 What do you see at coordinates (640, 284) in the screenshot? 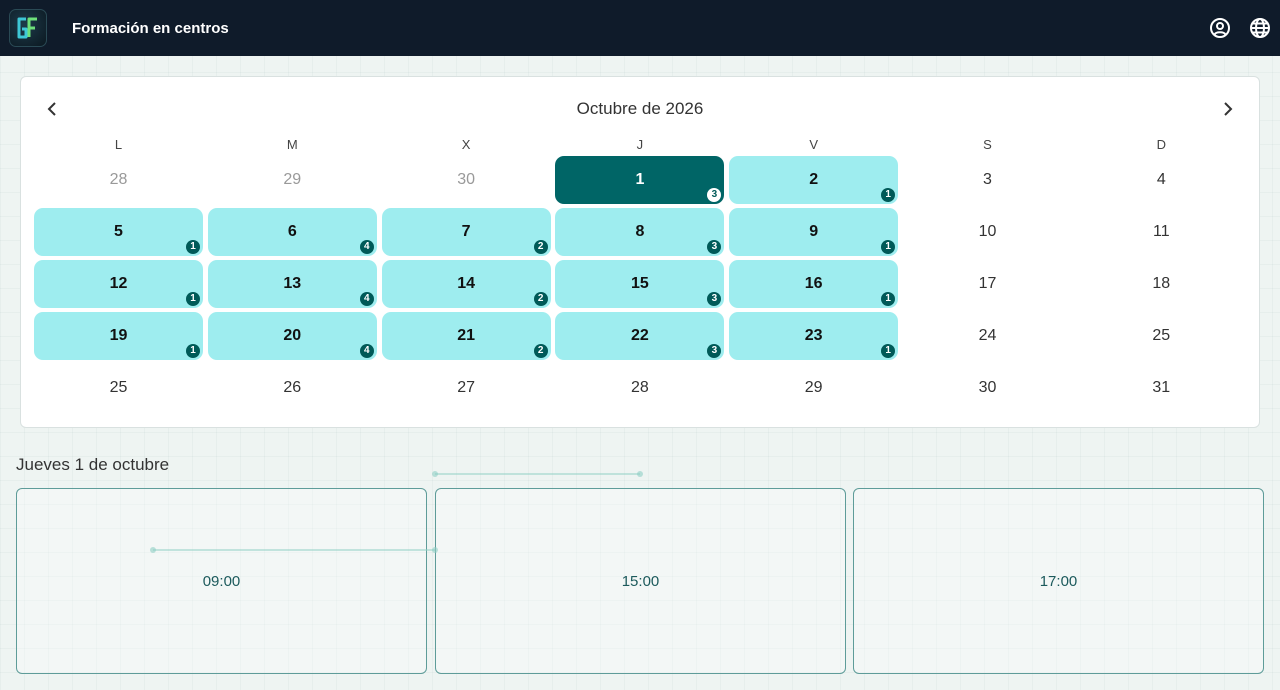
I see `calendar-day: 15 3` at bounding box center [640, 284].